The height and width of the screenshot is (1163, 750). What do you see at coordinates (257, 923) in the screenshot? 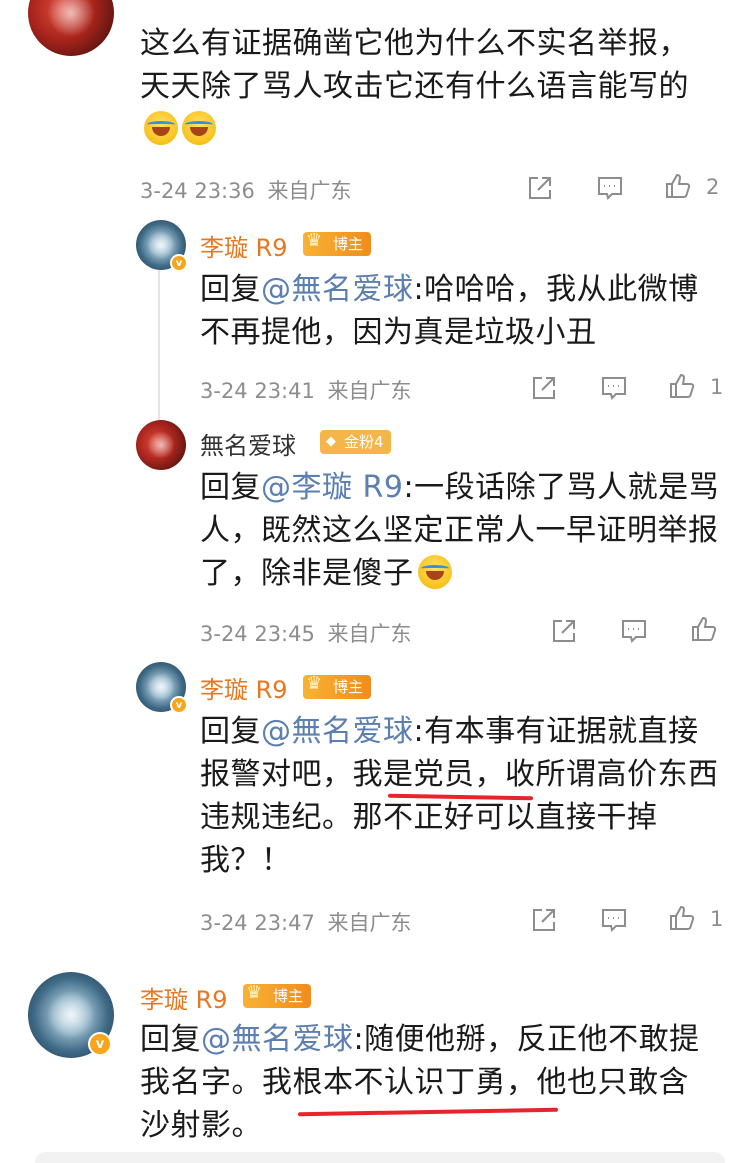
I see `reply-time: 3-24 23:47` at bounding box center [257, 923].